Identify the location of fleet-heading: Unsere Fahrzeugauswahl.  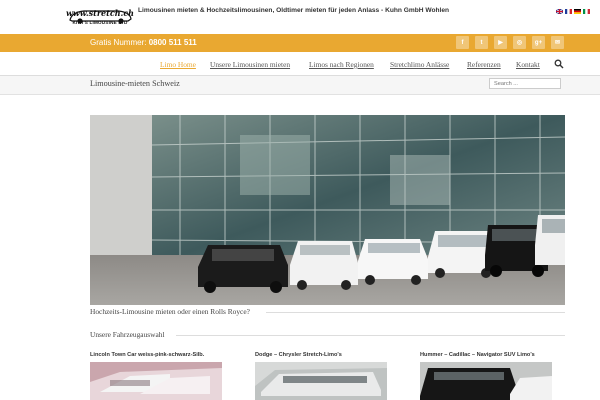
(127, 334).